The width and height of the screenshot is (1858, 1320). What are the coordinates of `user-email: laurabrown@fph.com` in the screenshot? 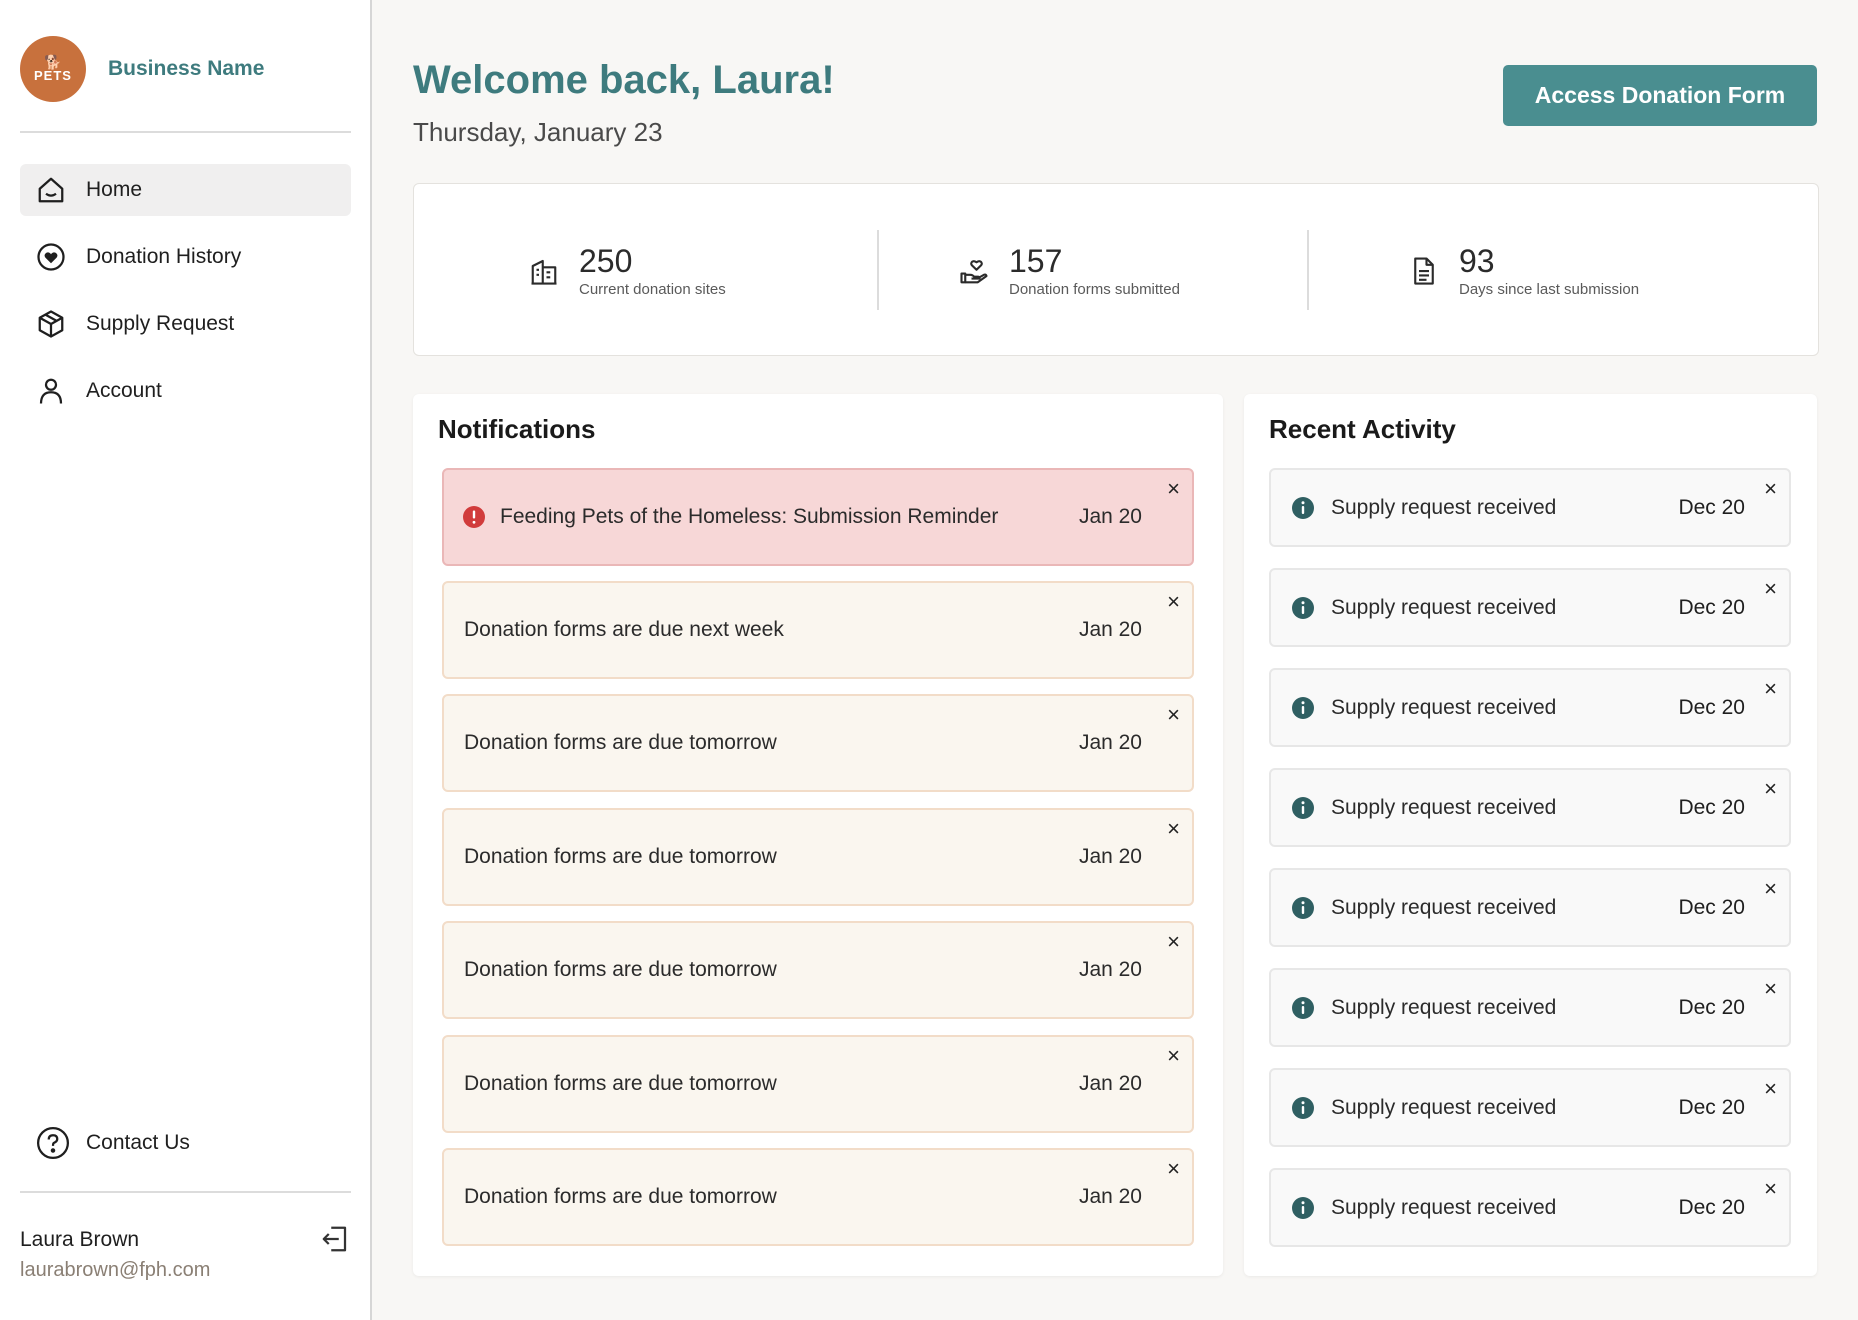 It's located at (115, 1270).